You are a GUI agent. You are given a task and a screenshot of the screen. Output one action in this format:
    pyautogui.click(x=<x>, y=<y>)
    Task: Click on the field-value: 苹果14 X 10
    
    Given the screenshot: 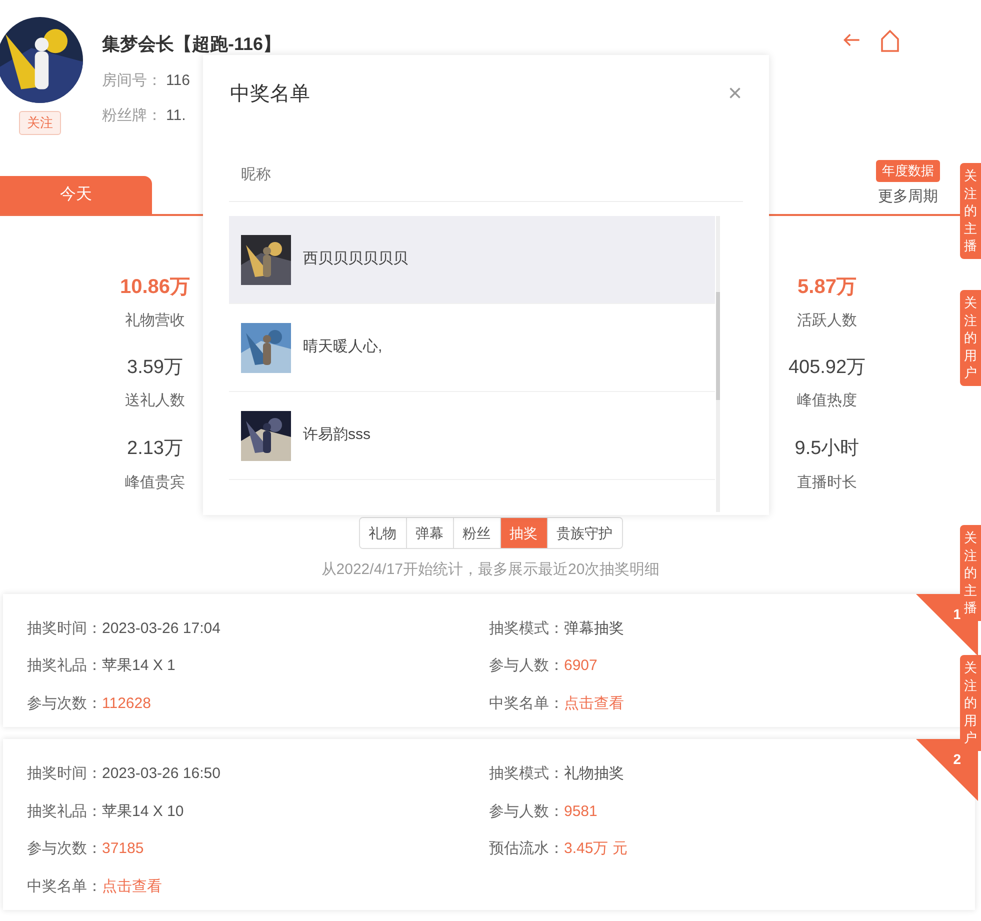 What is the action you would take?
    pyautogui.click(x=143, y=812)
    